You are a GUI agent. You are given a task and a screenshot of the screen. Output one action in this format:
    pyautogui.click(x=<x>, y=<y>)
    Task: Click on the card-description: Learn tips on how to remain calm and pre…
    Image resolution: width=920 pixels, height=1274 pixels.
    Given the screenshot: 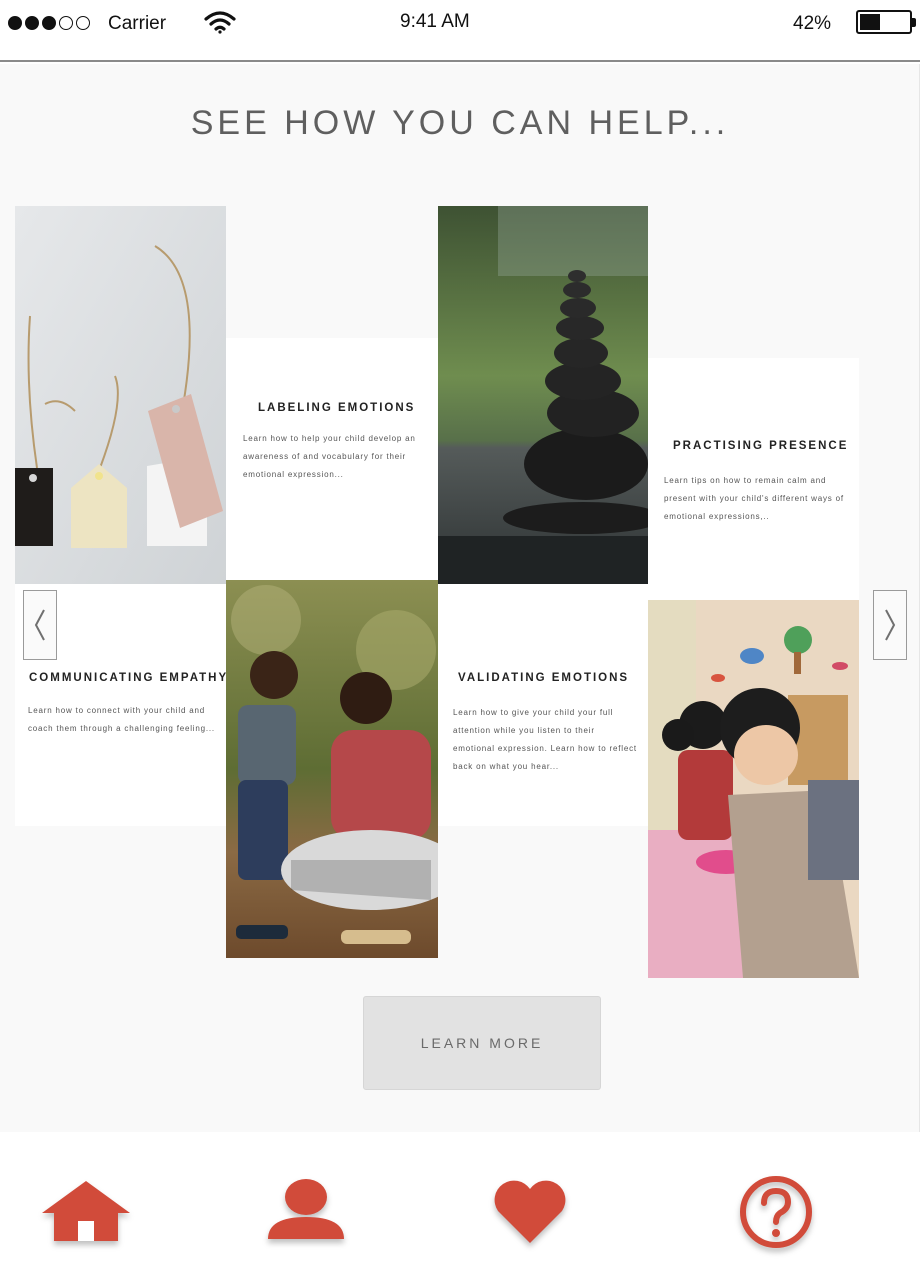 What is the action you would take?
    pyautogui.click(x=754, y=498)
    